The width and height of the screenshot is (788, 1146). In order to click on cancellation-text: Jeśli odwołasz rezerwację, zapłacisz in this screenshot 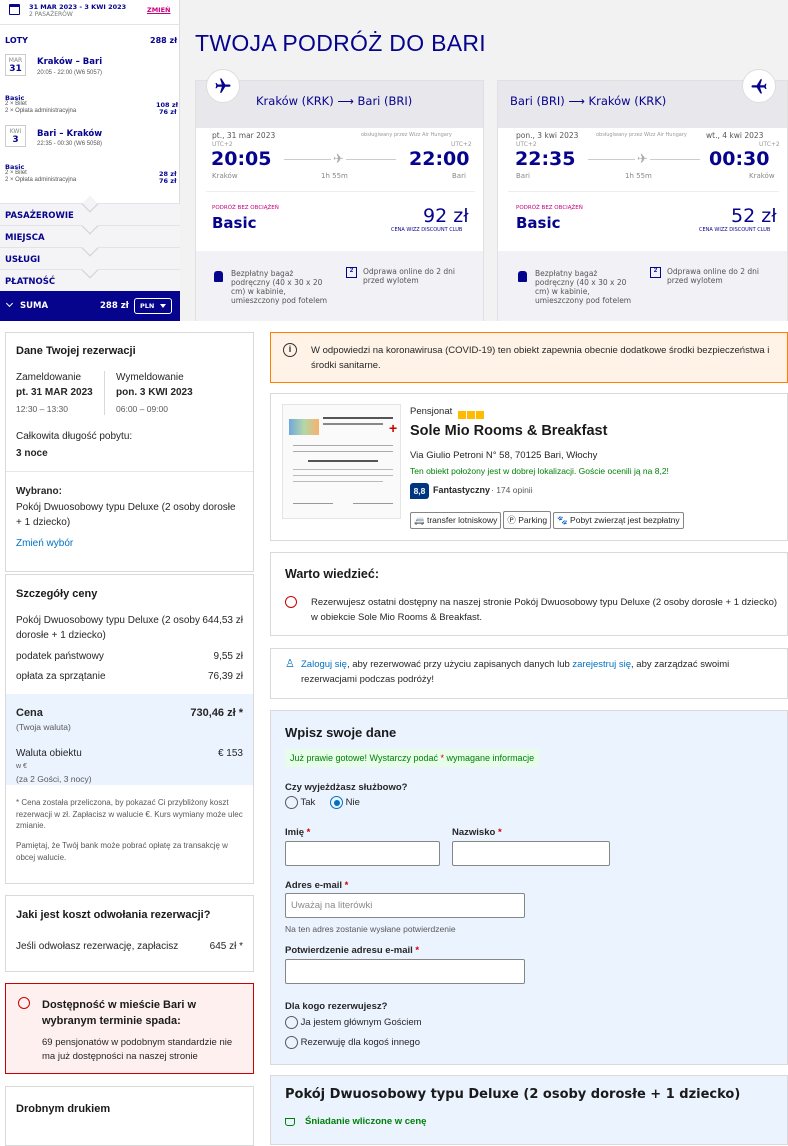, I will do `click(97, 946)`.